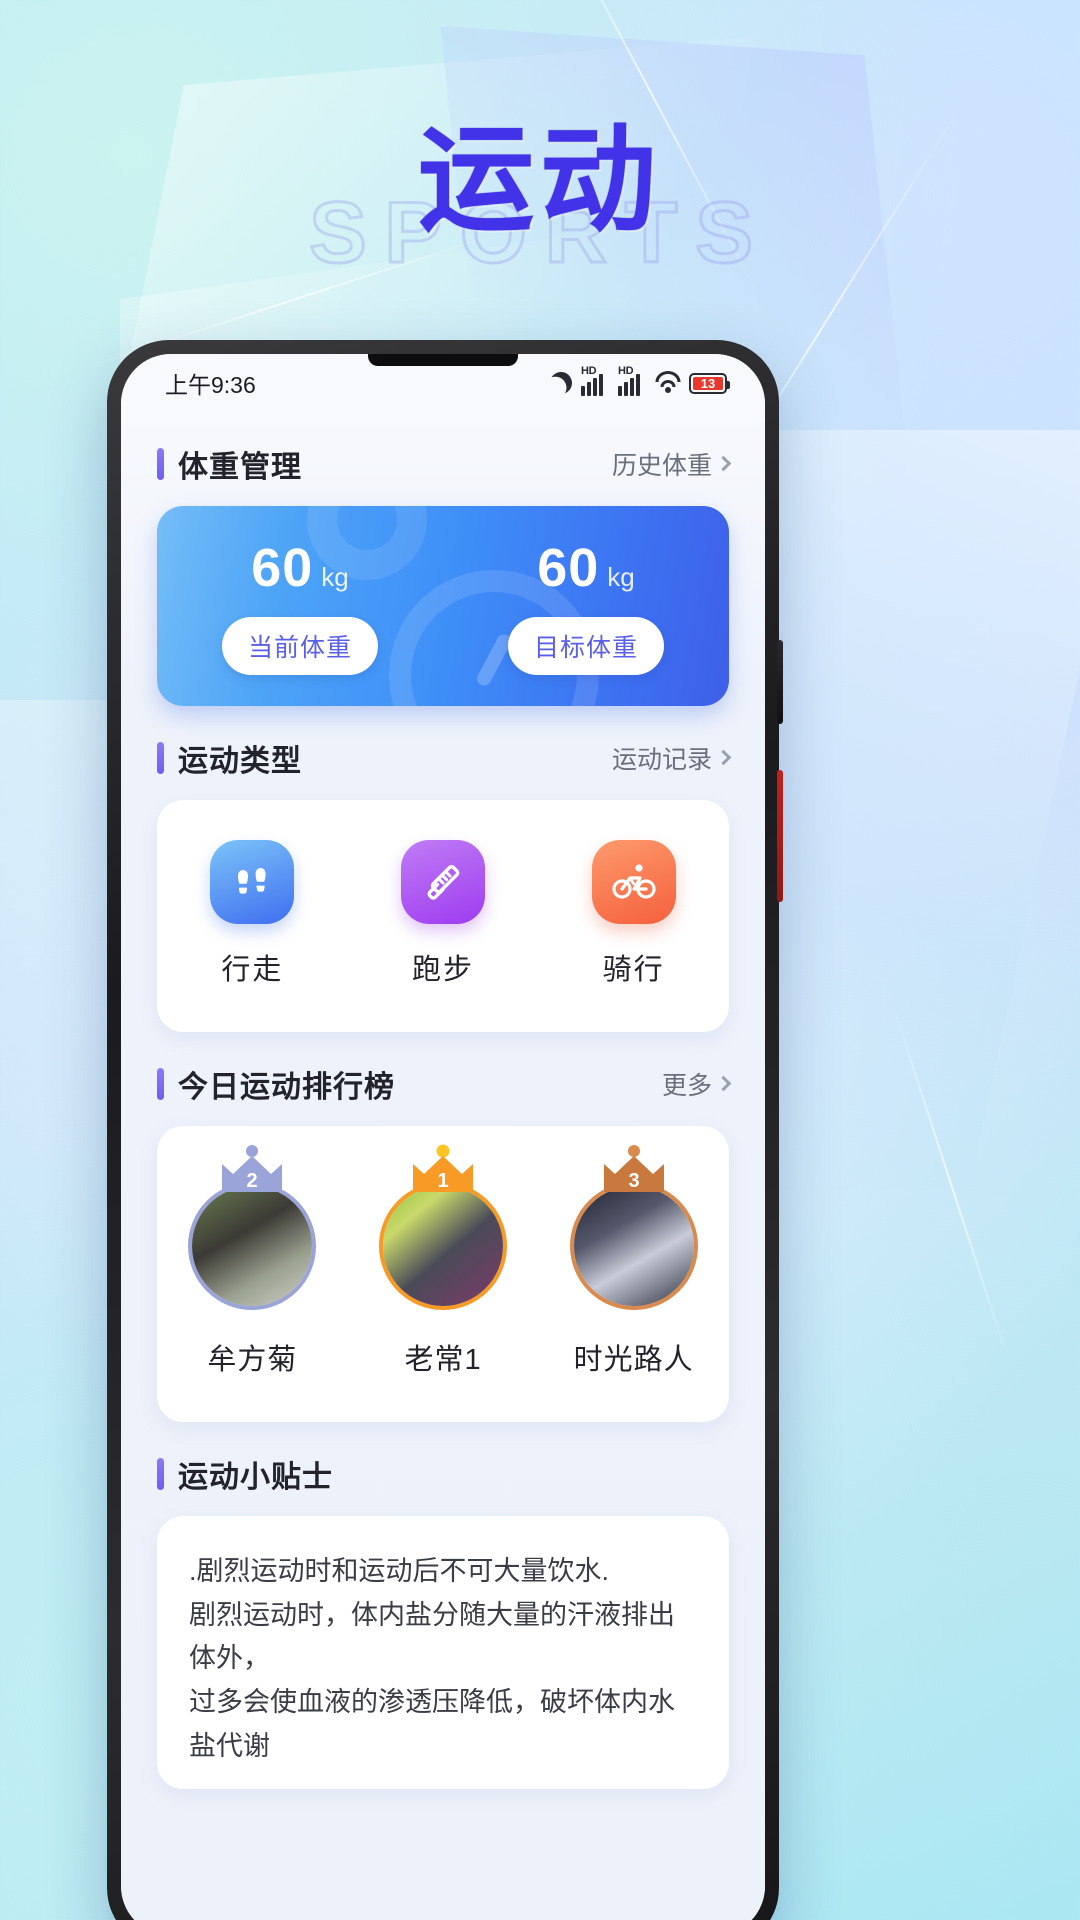 The height and width of the screenshot is (1920, 1080). What do you see at coordinates (210, 385) in the screenshot?
I see `status-time: 上午9:36` at bounding box center [210, 385].